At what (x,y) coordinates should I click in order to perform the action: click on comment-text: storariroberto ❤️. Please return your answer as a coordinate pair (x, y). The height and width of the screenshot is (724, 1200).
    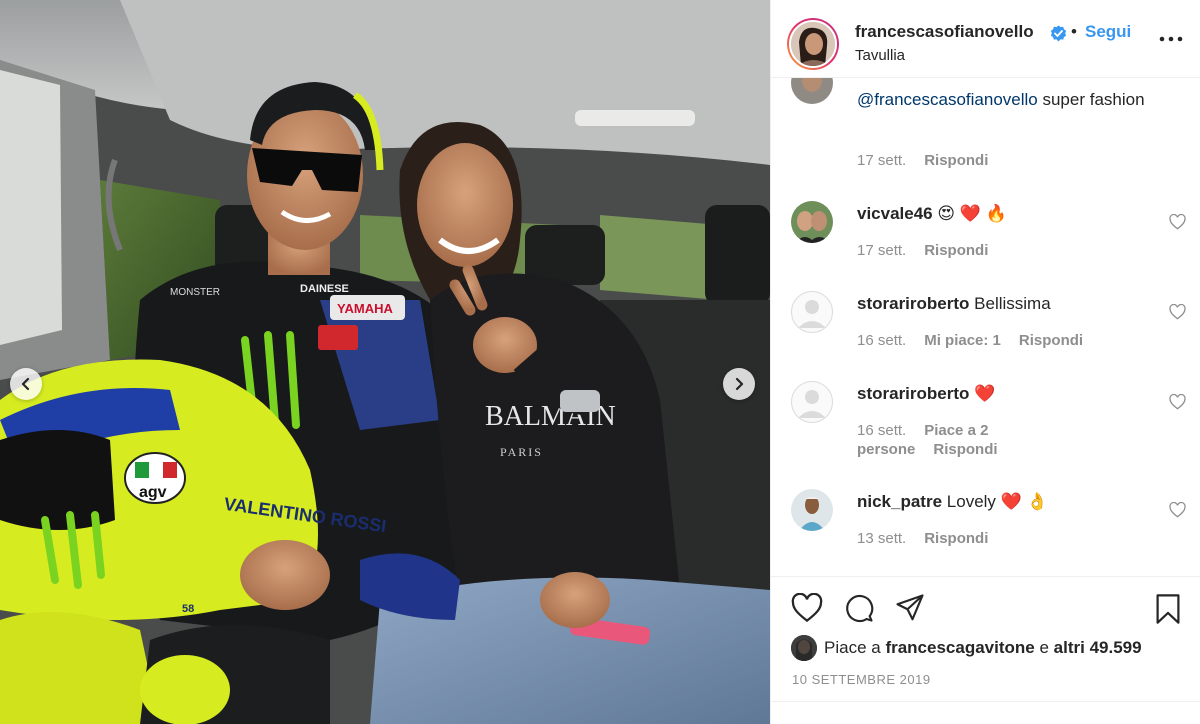
    Looking at the image, I should click on (1007, 393).